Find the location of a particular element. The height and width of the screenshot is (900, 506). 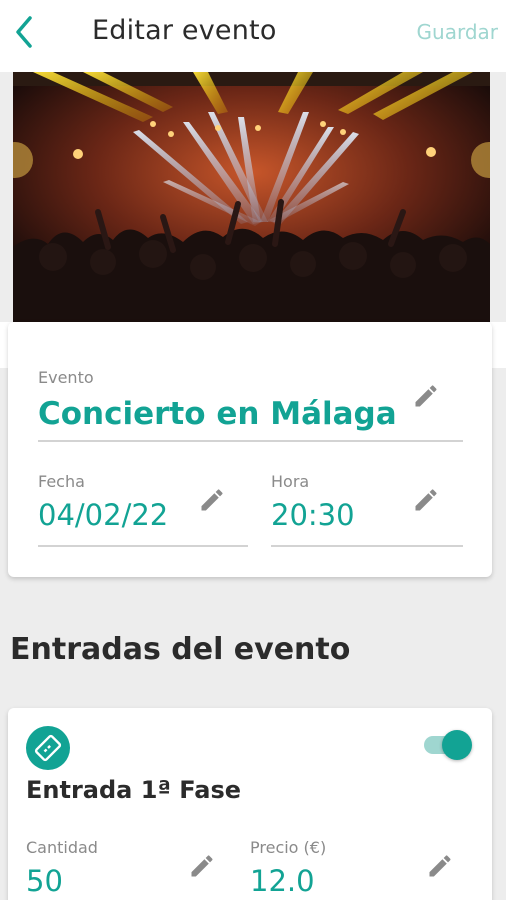

price-input: 12.0 is located at coordinates (282, 881).